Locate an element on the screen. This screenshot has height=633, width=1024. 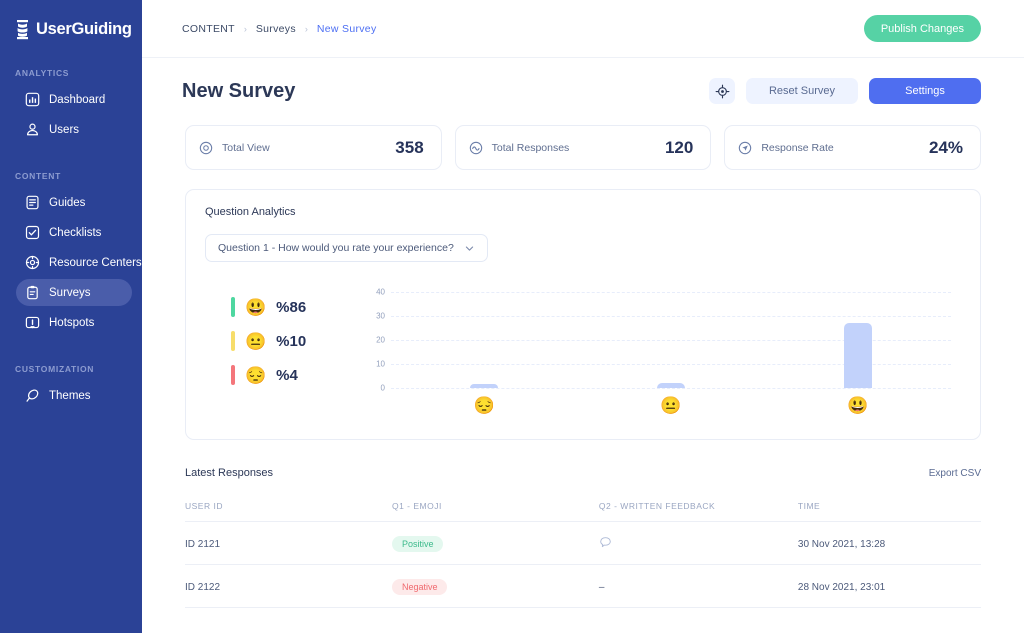
chart-gridline is located at coordinates (671, 388).